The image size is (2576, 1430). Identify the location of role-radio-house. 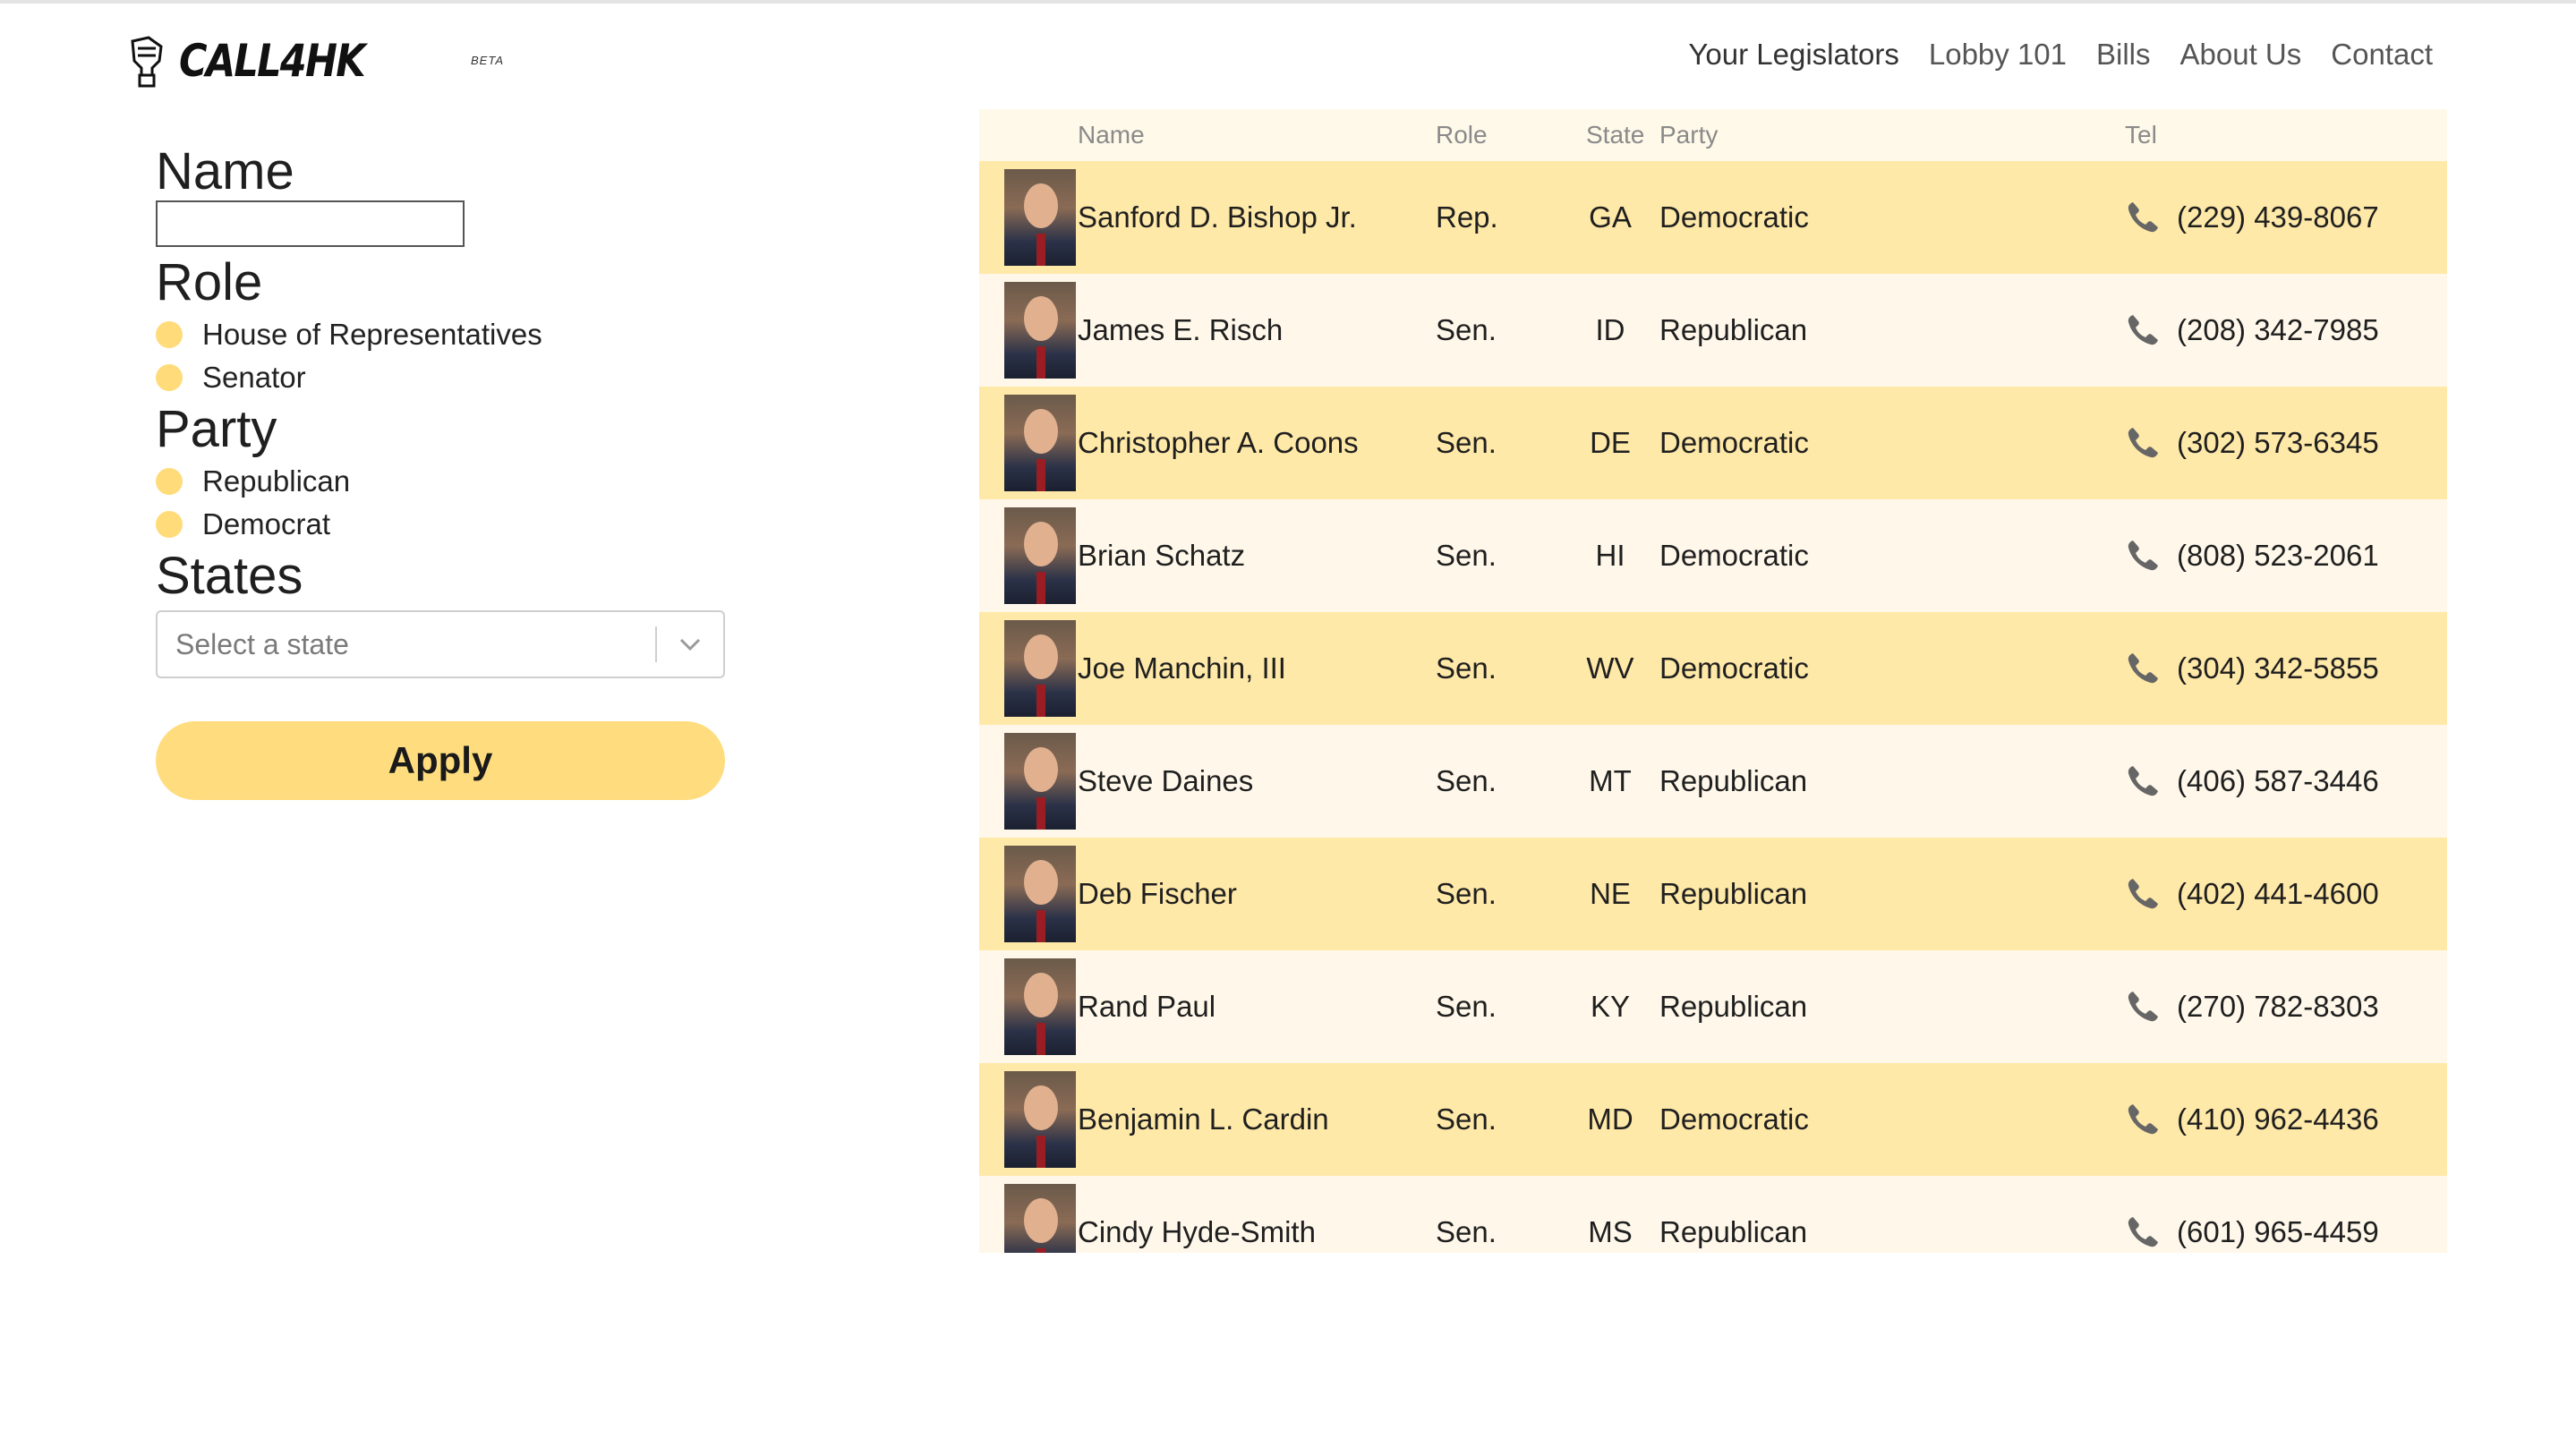
(169, 334).